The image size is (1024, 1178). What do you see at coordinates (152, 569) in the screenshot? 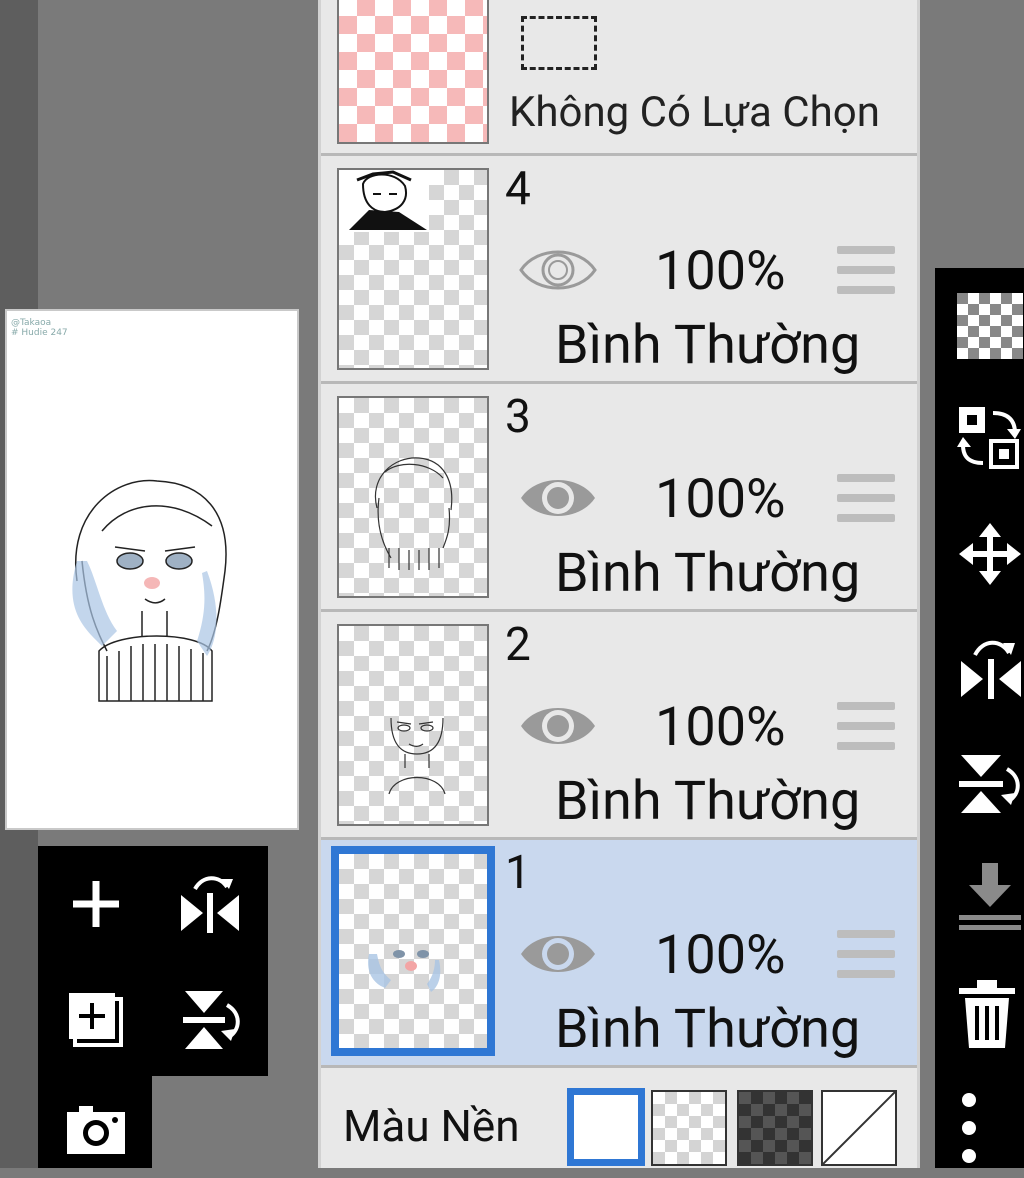
I see `canvas-preview: @Takaoa # Hudie 247` at bounding box center [152, 569].